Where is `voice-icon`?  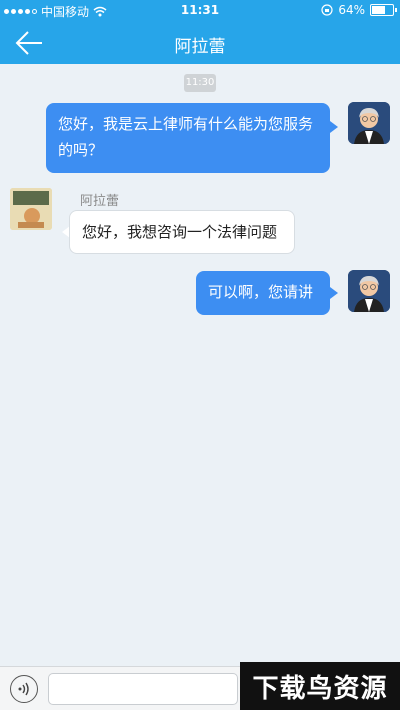
voice-icon is located at coordinates (23, 689).